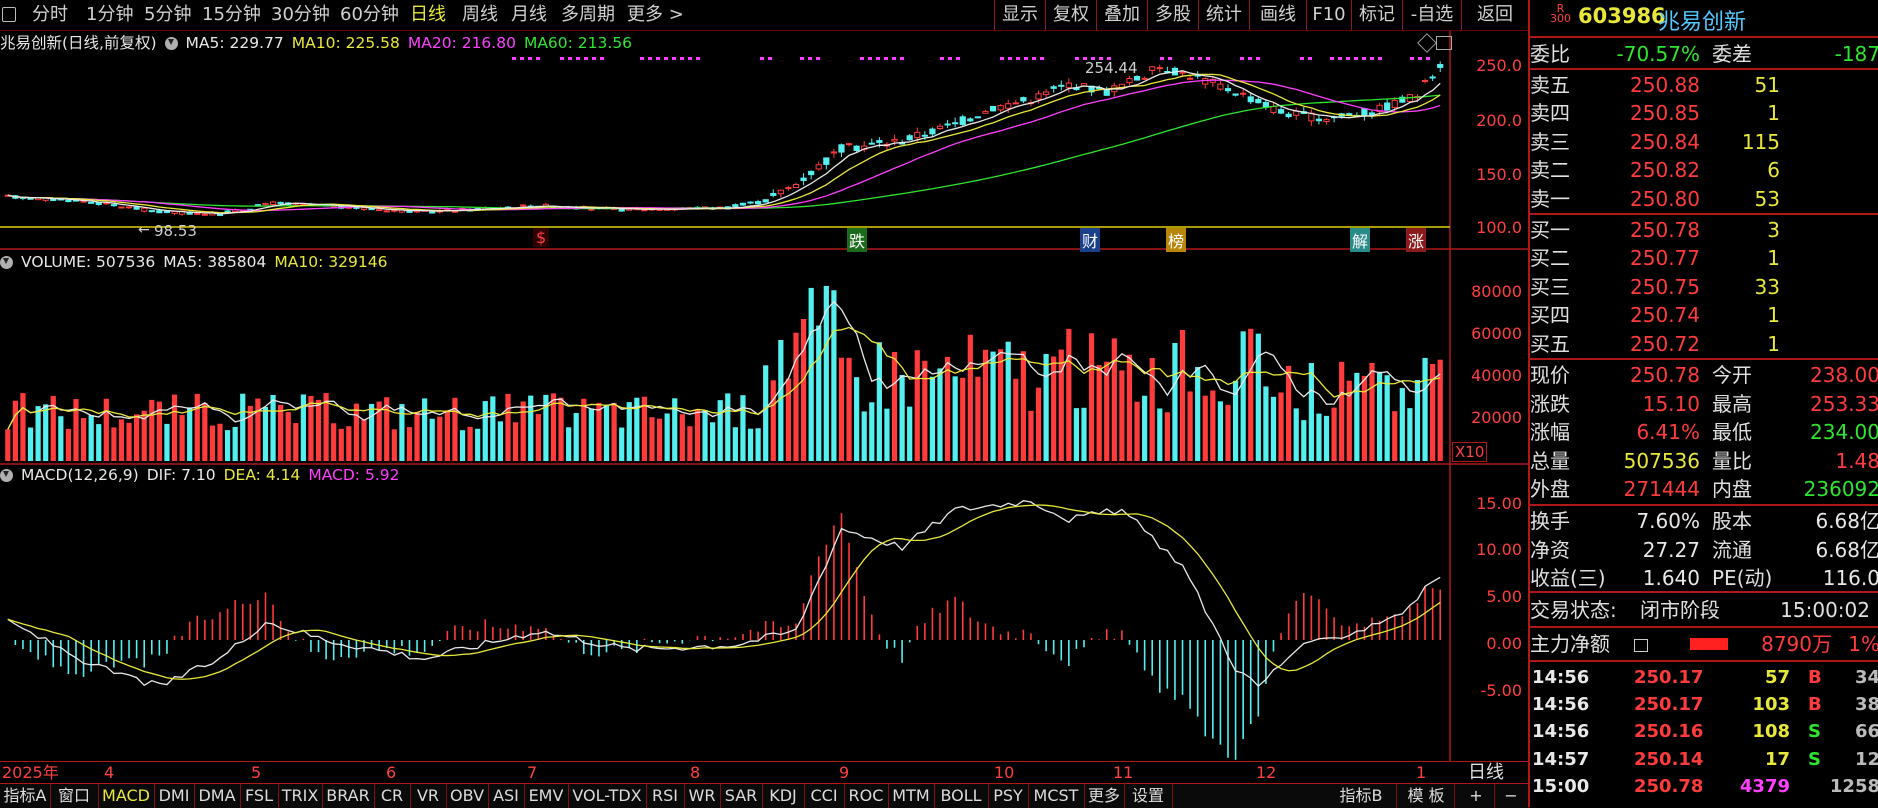 Image resolution: width=1878 pixels, height=808 pixels. I want to click on tick-row: 14:56 250.16 108 S 66, so click(1704, 731).